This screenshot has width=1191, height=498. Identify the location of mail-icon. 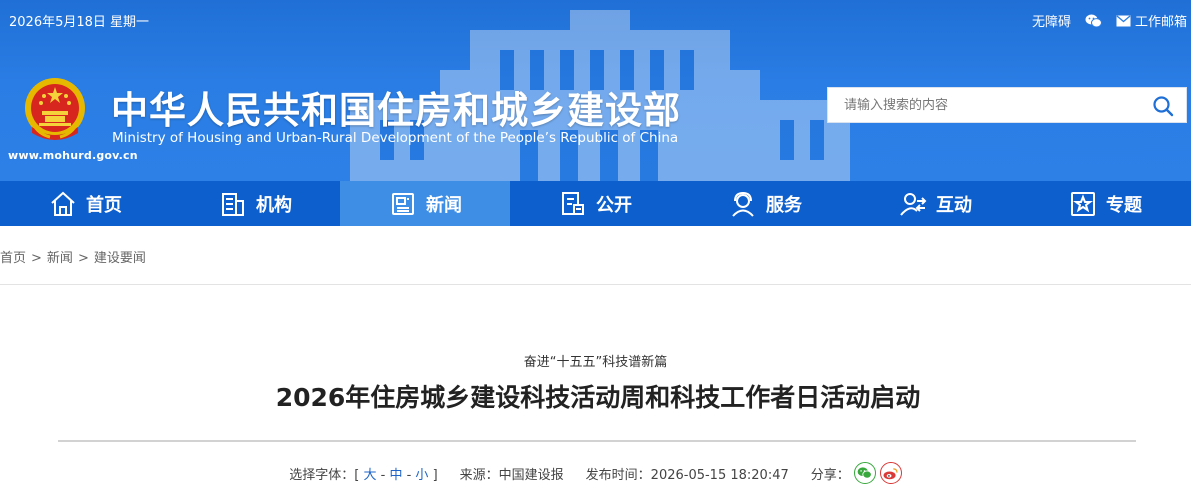
(1123, 20).